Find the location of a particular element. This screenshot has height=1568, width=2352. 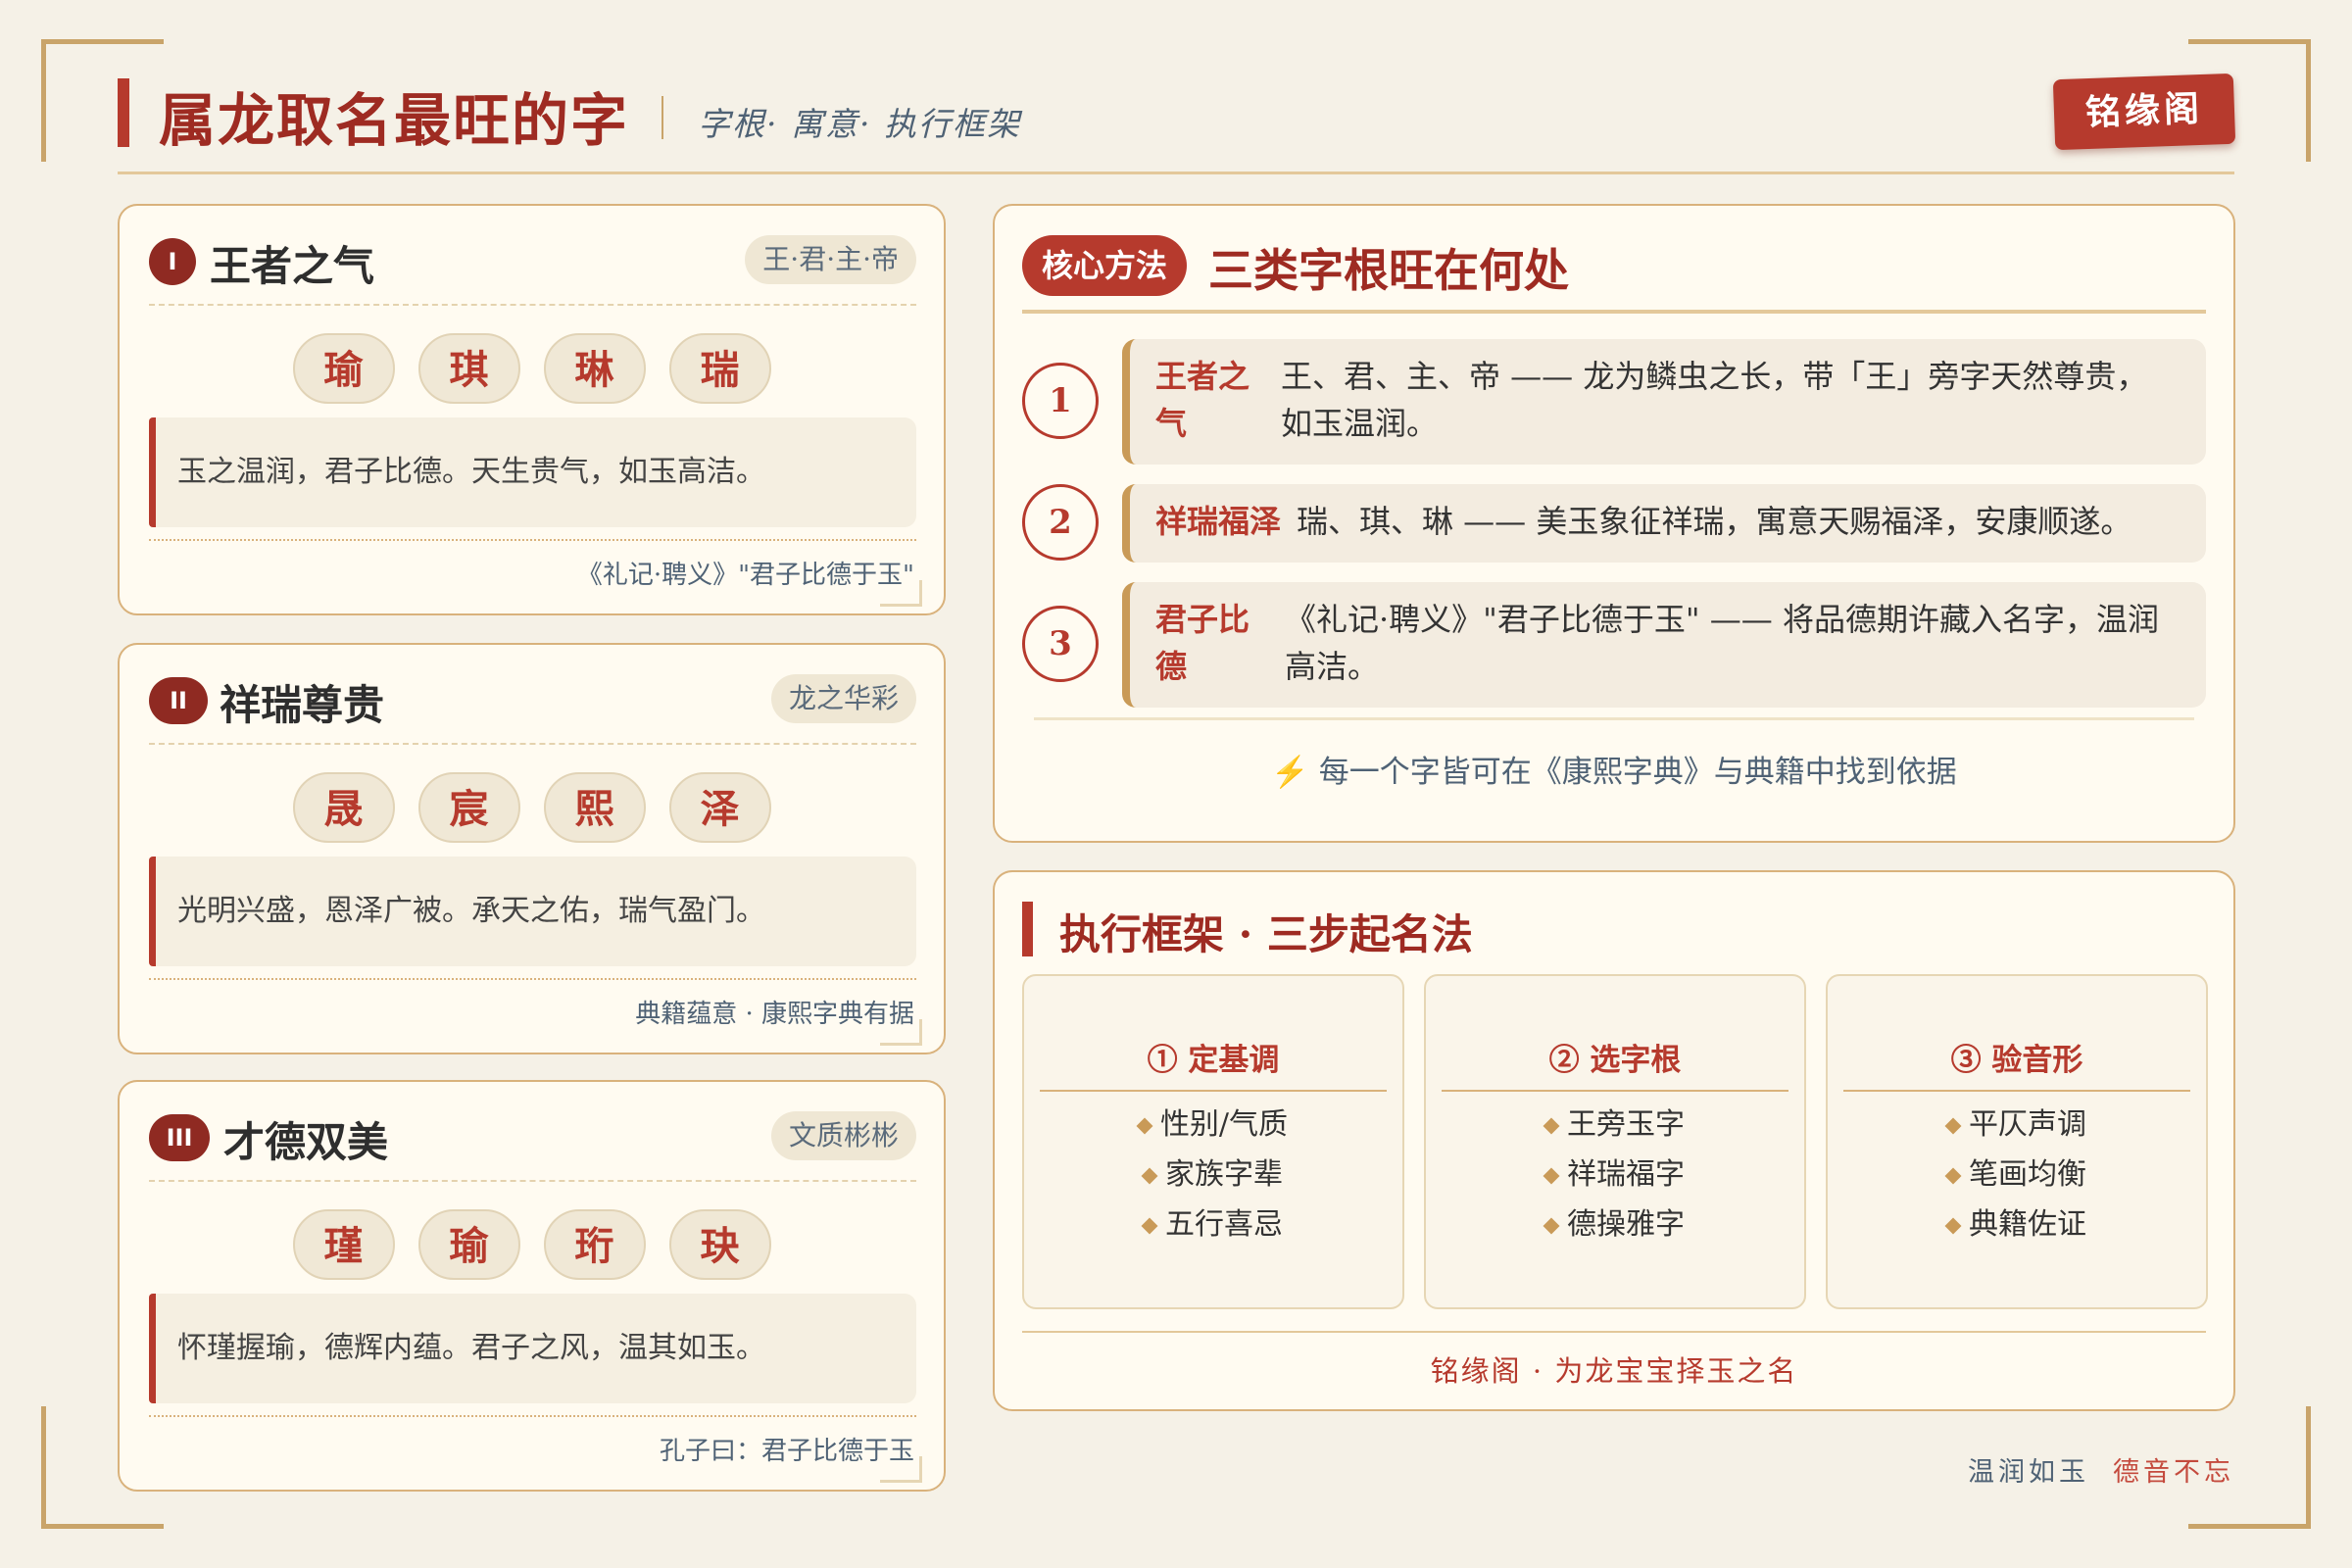

card-badge: II is located at coordinates (178, 700).